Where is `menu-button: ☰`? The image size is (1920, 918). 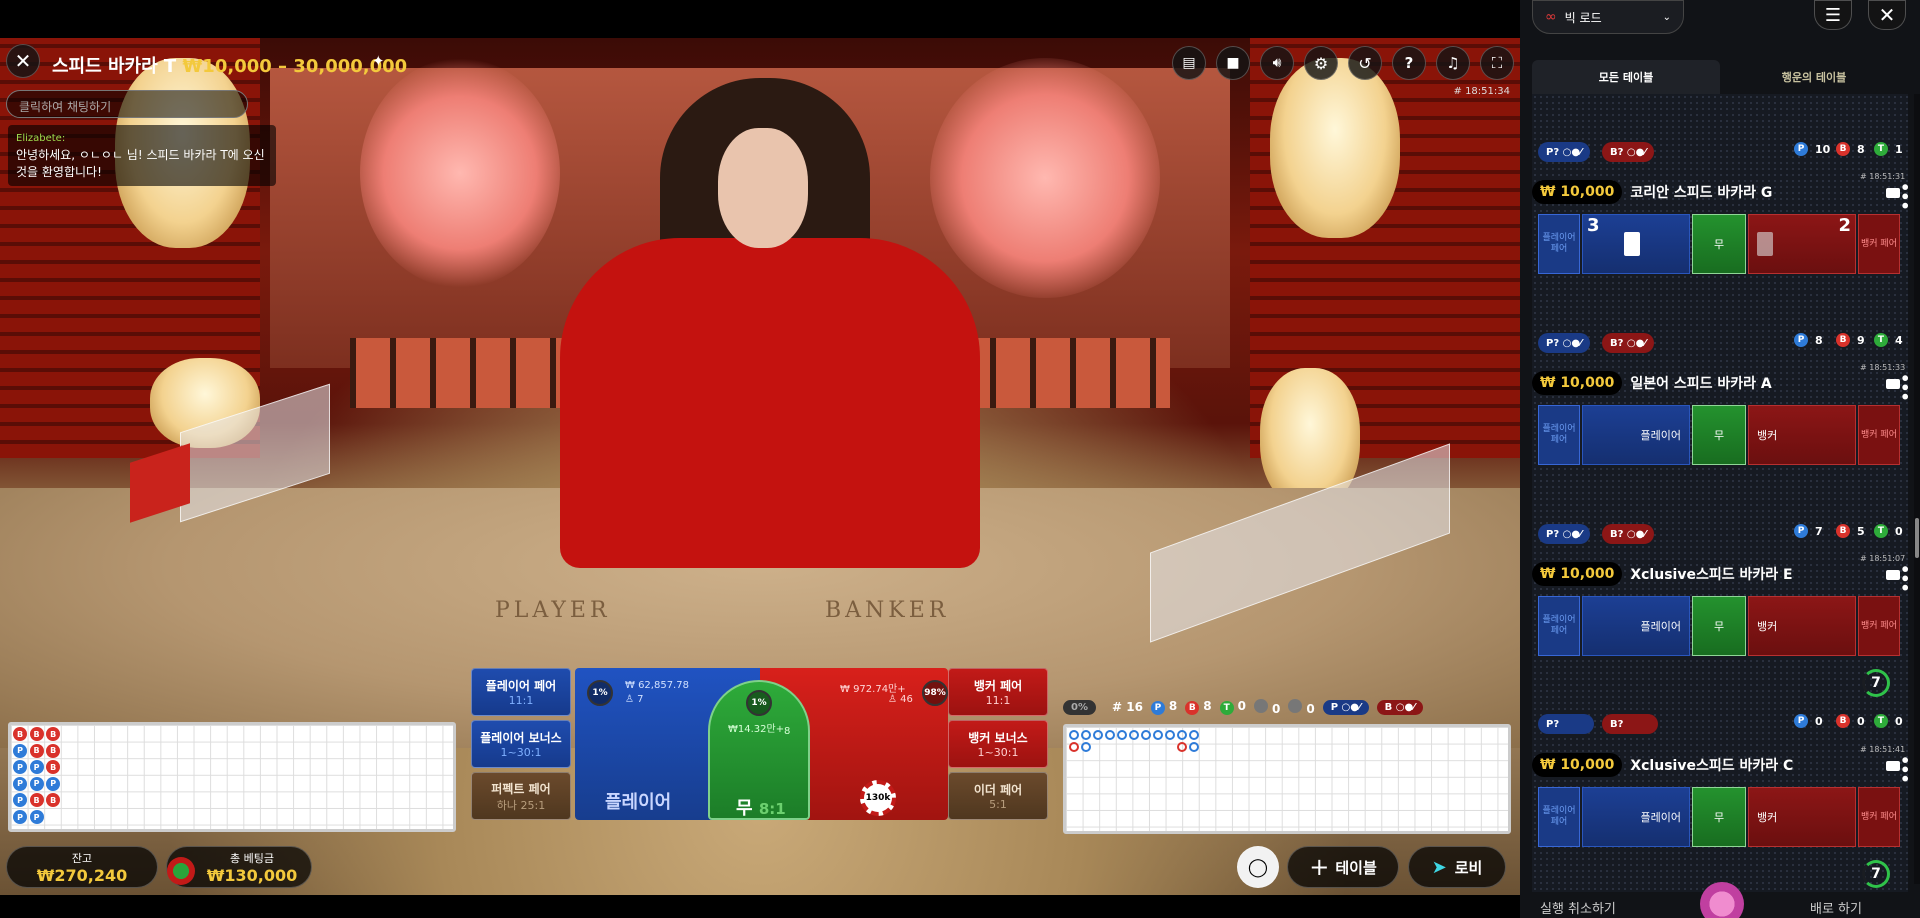
menu-button: ☰ is located at coordinates (1833, 15).